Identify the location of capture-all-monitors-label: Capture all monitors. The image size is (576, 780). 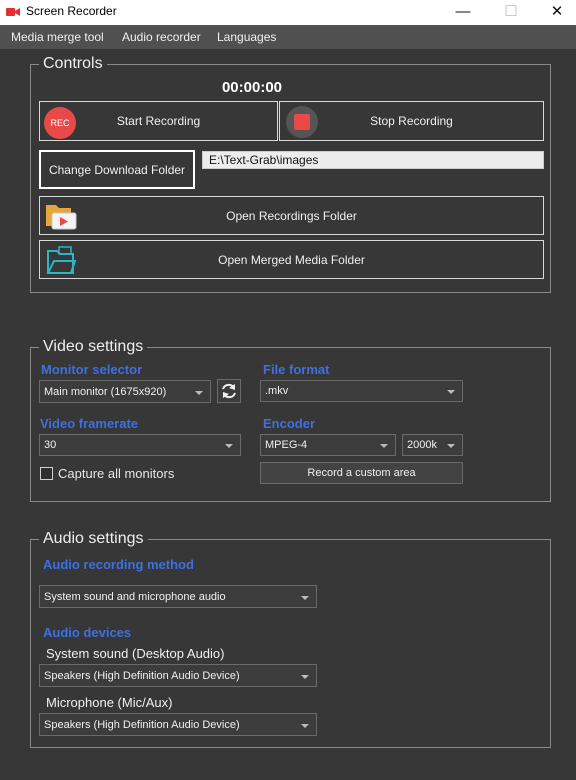
(116, 473).